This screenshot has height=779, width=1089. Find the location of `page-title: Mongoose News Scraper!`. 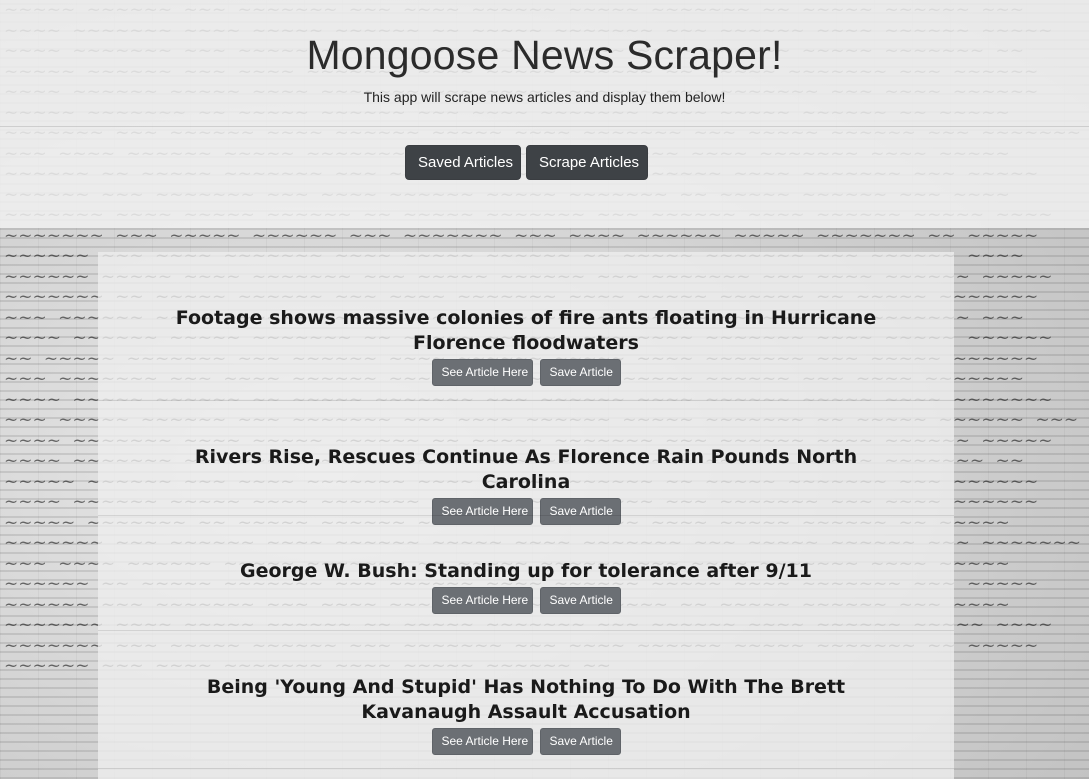

page-title: Mongoose News Scraper! is located at coordinates (544, 55).